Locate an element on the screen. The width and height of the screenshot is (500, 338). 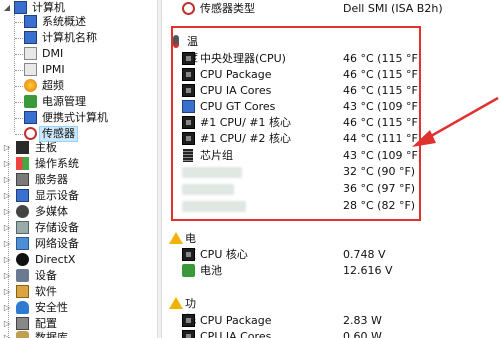
network-icon is located at coordinates (22, 243).